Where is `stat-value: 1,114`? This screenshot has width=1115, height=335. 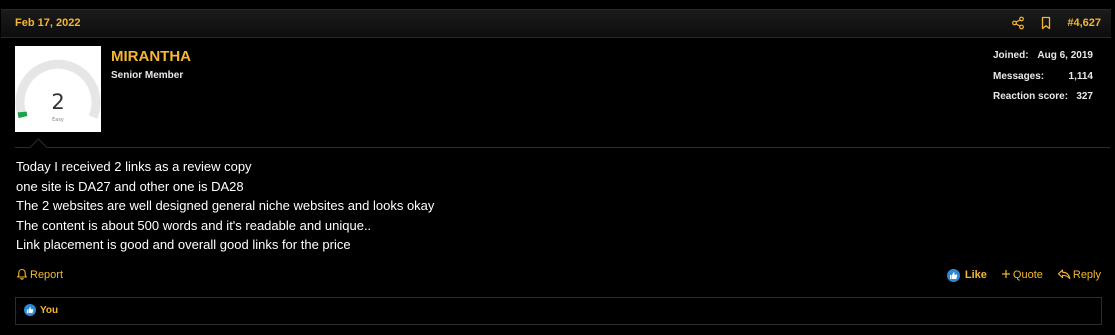 stat-value: 1,114 is located at coordinates (1081, 76).